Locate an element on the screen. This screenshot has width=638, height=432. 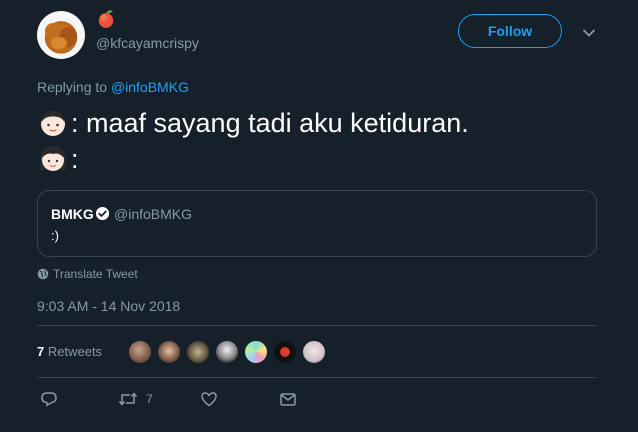
quoted-tweet-text: :) is located at coordinates (55, 235).